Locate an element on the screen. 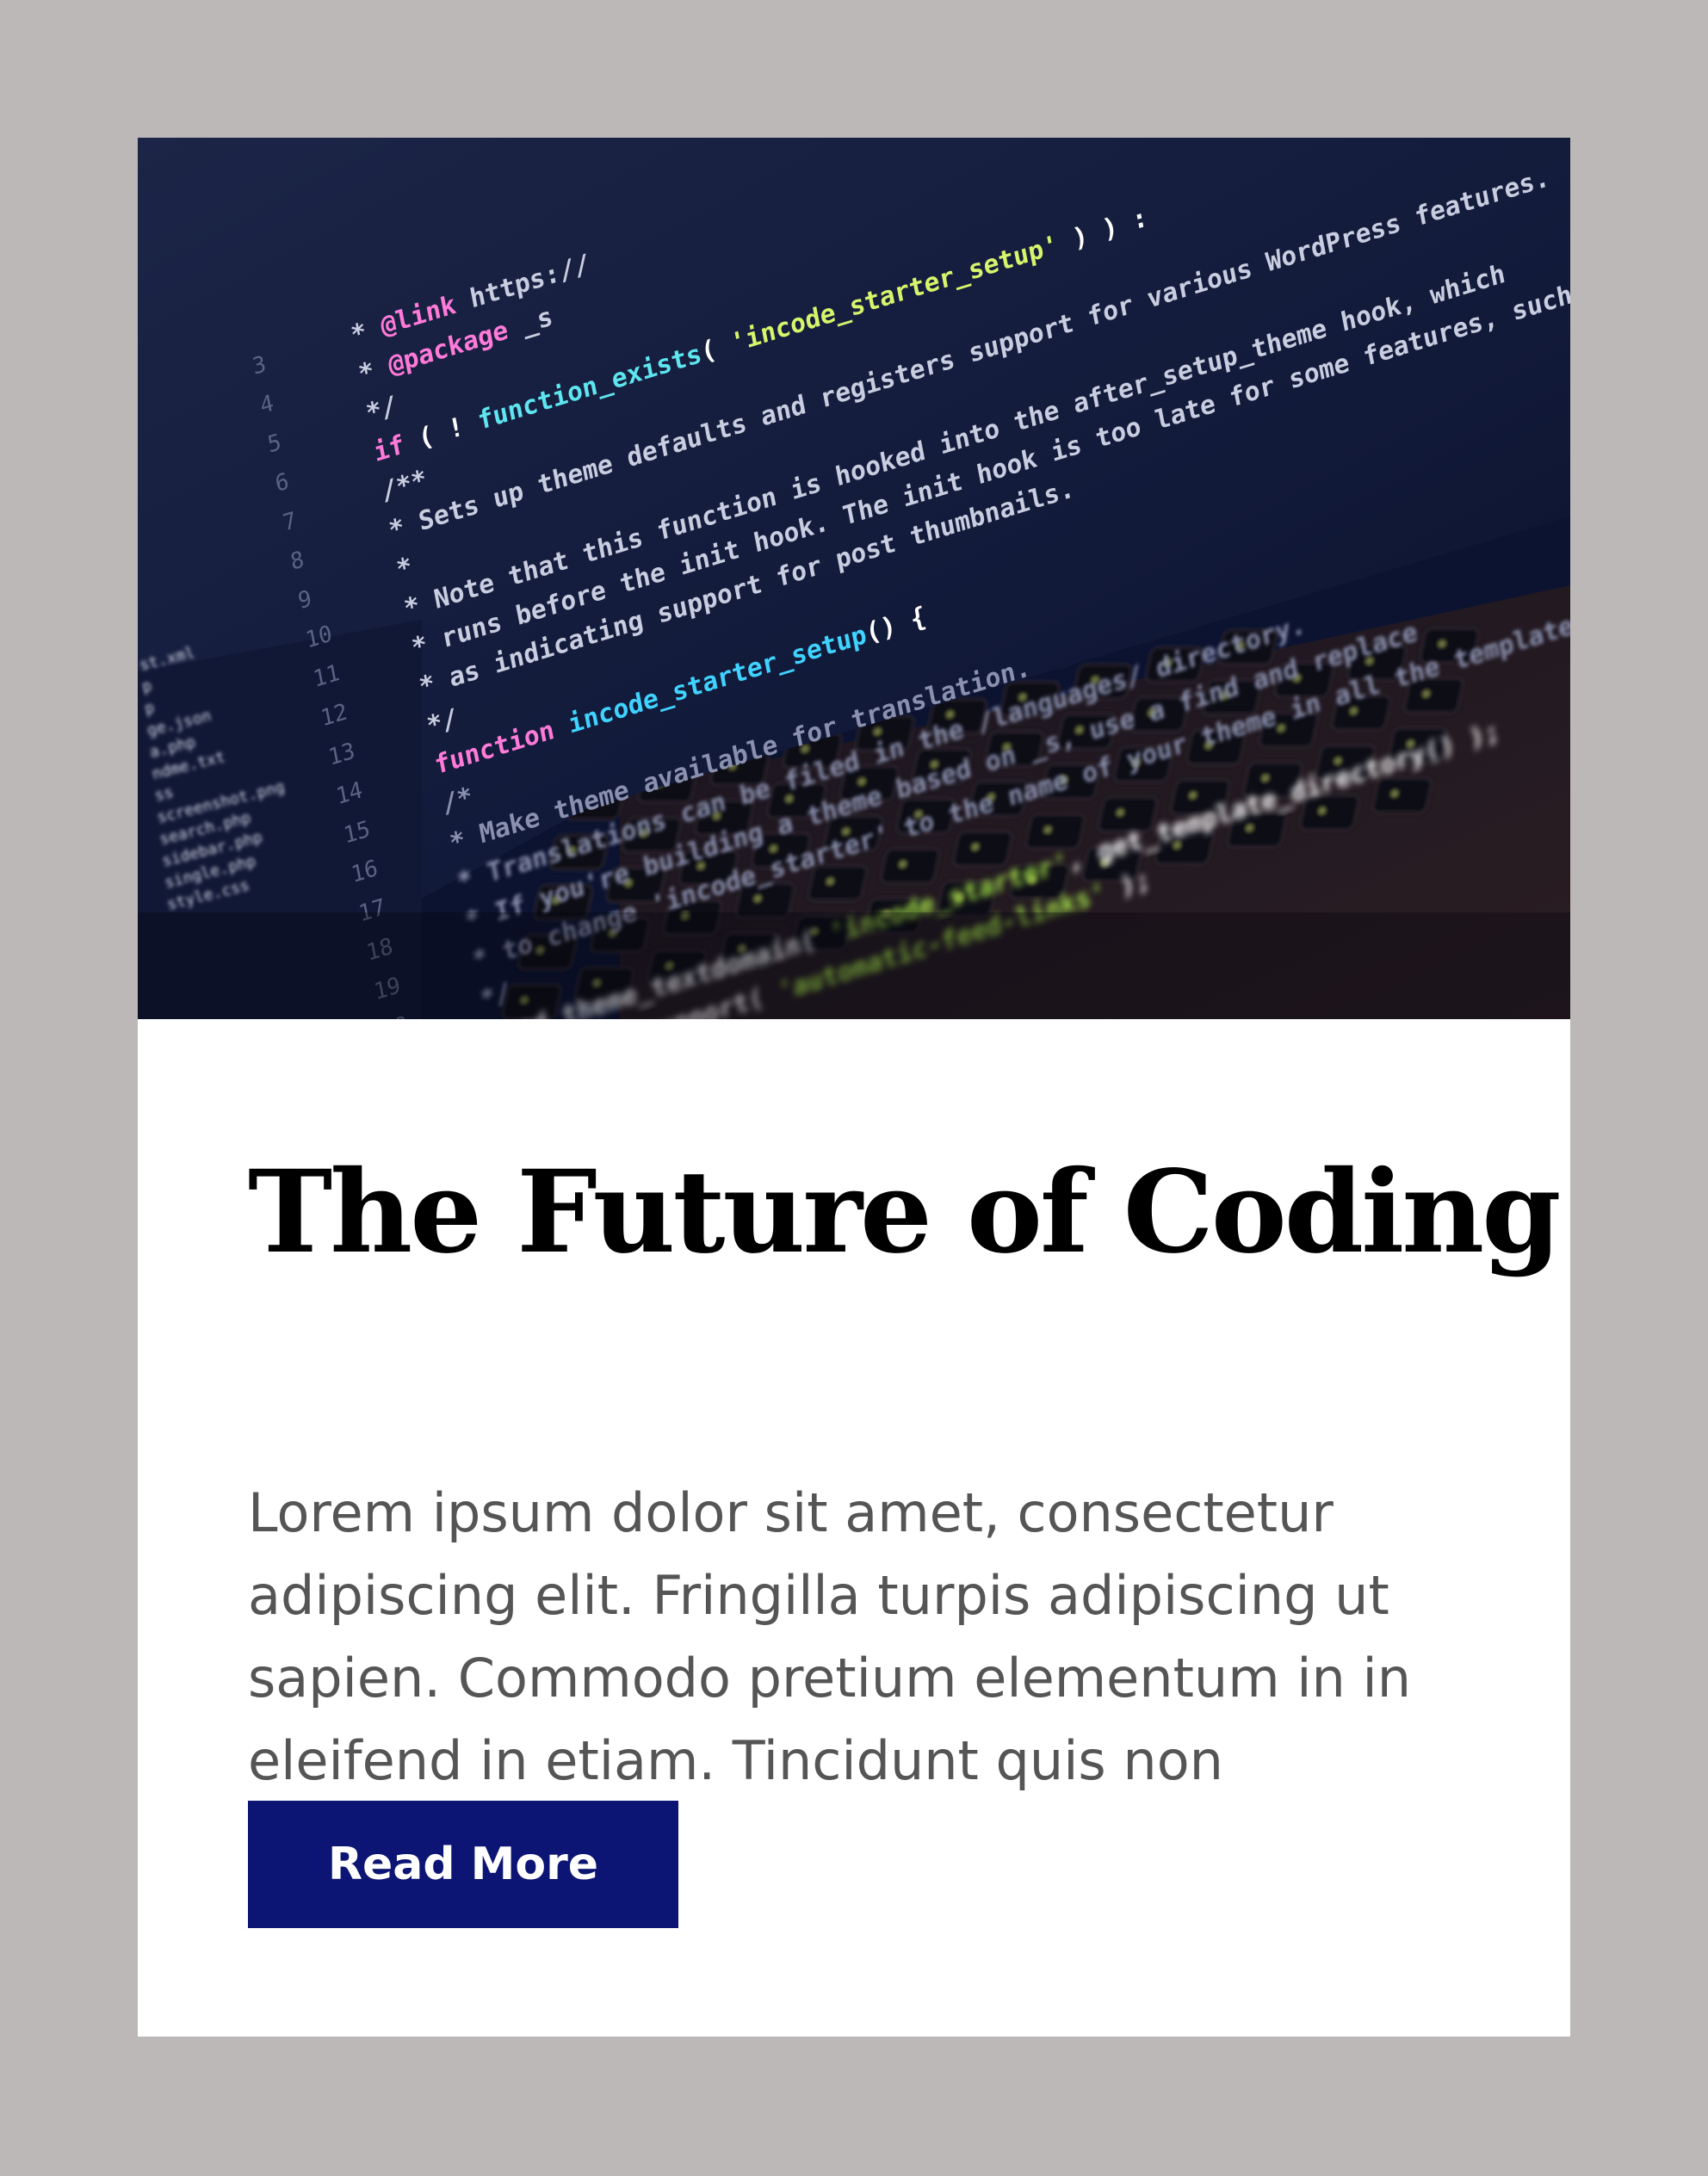  article-title: The Future of Coding is located at coordinates (905, 1213).